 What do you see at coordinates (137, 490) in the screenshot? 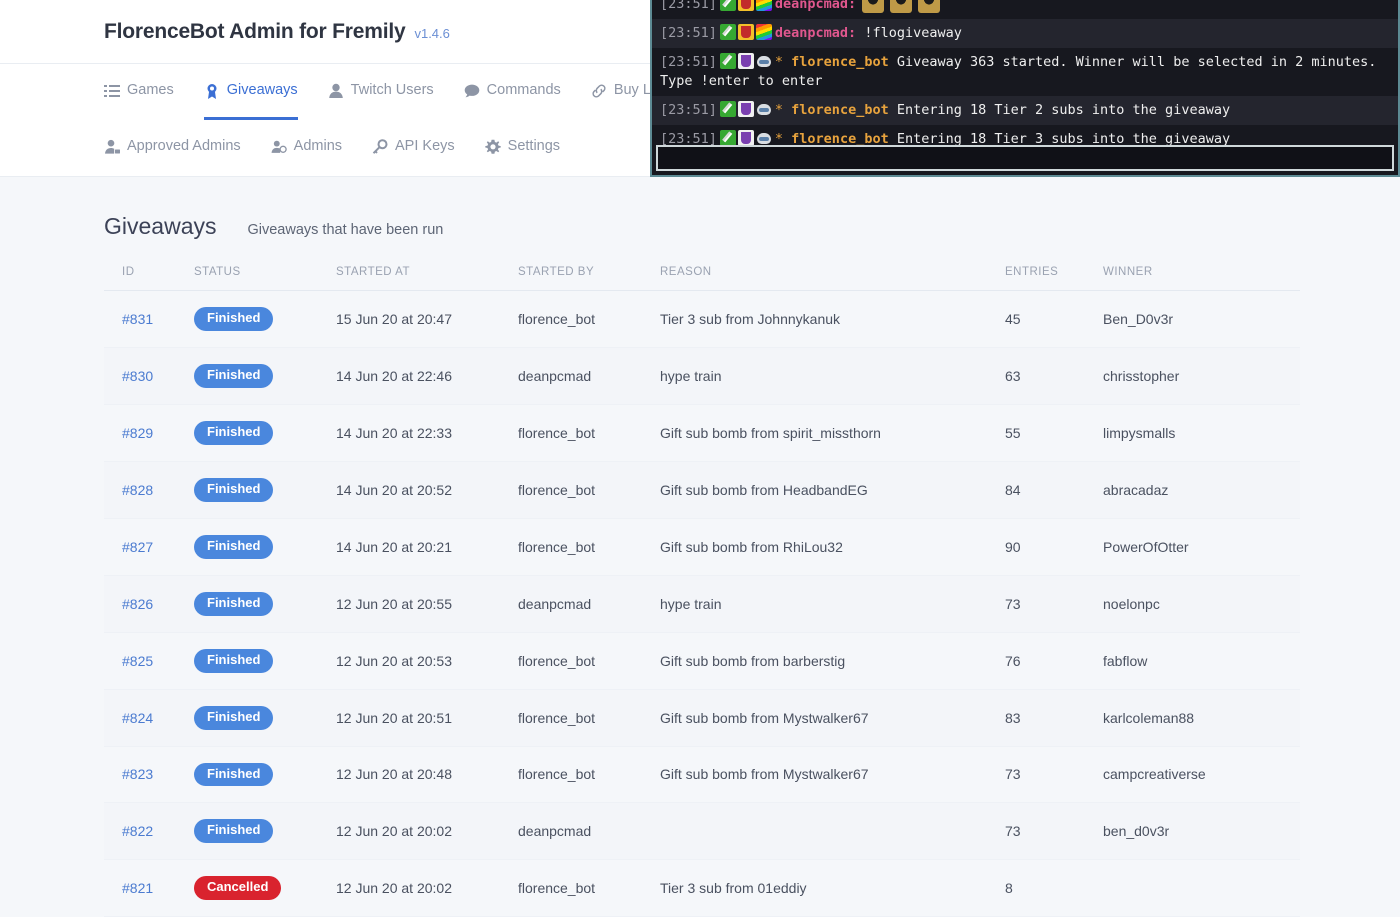
I see `giveaway-id-link: #828` at bounding box center [137, 490].